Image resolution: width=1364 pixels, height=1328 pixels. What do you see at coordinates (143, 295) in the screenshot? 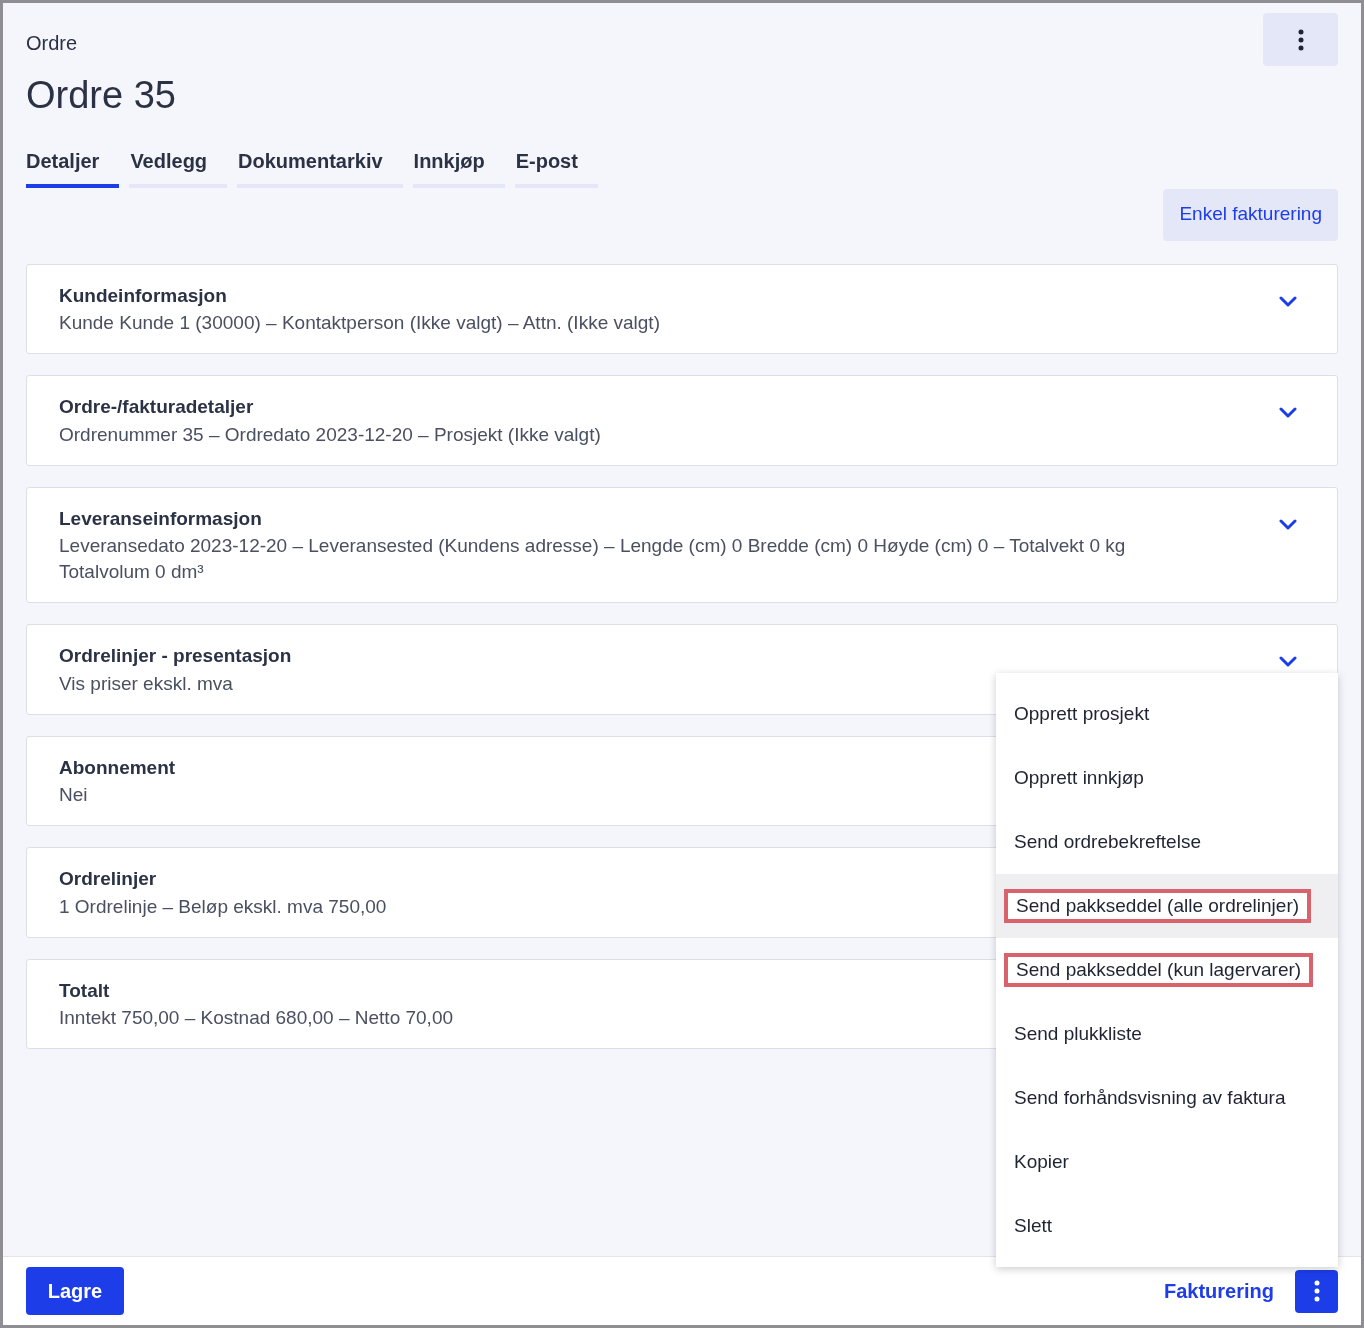
I see `section-title: Kundeinformasjon` at bounding box center [143, 295].